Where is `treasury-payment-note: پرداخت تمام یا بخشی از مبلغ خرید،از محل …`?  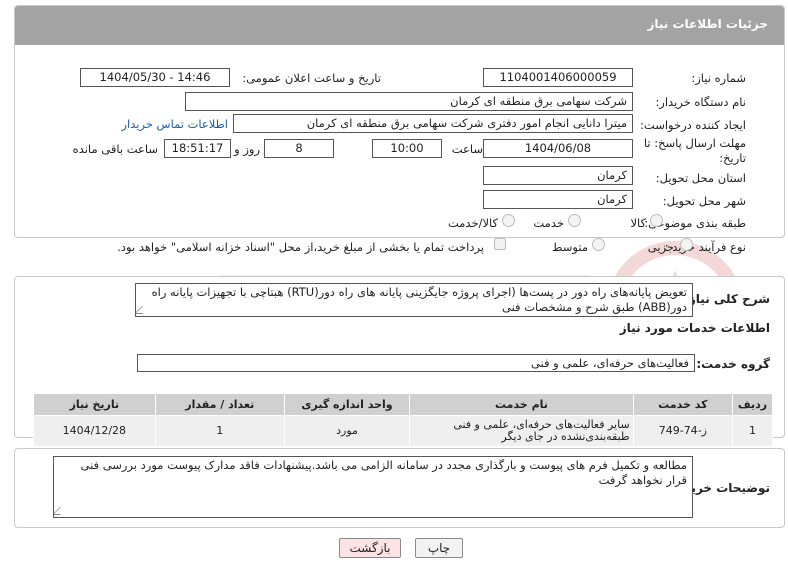
treasury-payment-note: پرداخت تمام یا بخشی از مبلغ خرید،از محل … is located at coordinates (300, 247).